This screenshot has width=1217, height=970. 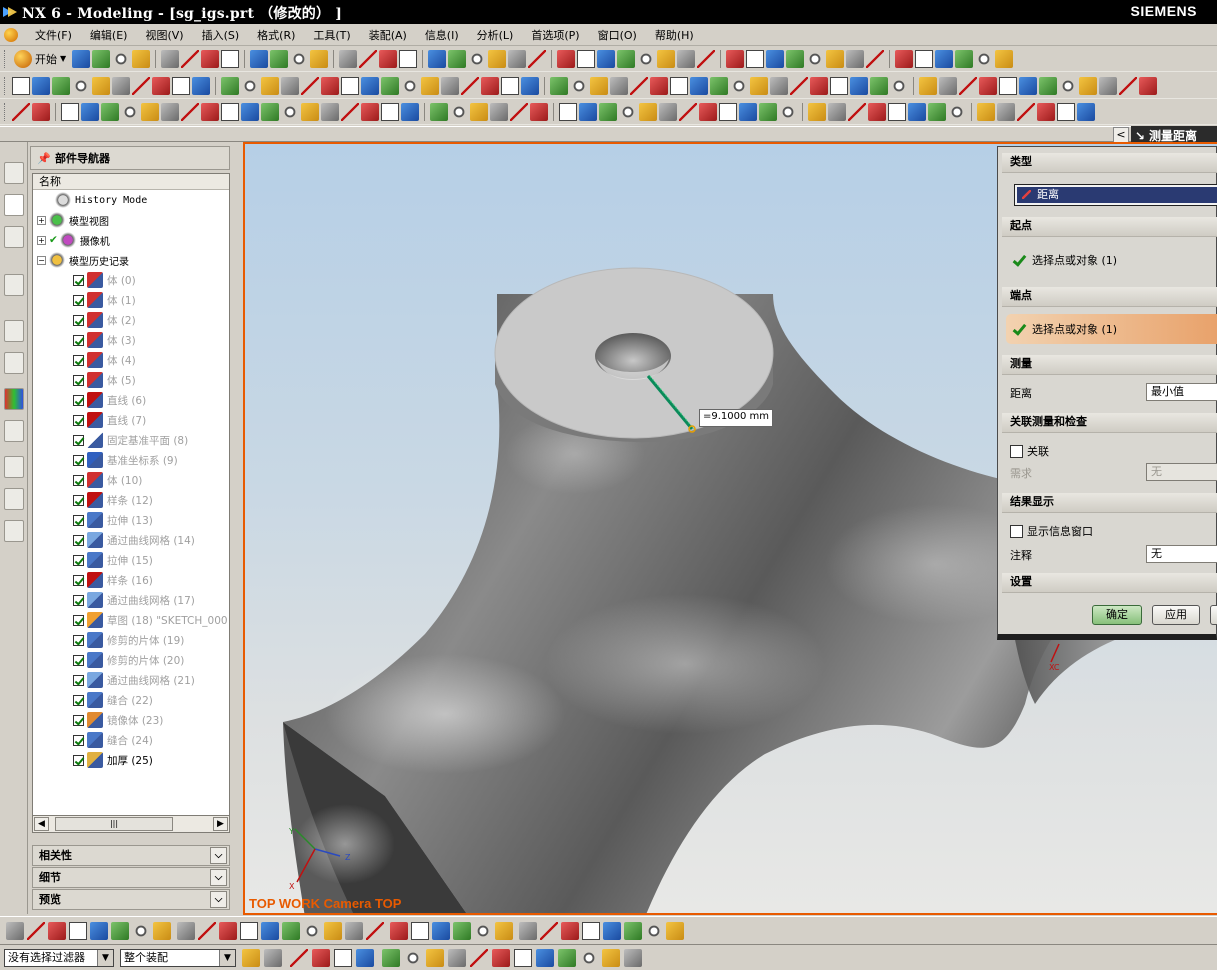 I want to click on expand-icon: +, so click(x=41, y=240).